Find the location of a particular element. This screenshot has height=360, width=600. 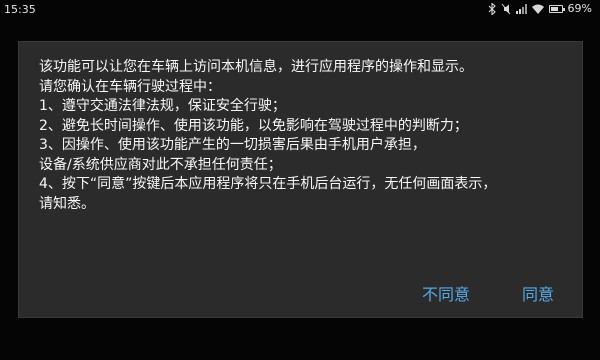

message-line: 2、避免长时间操作、使用该功能，以免影响在驾驶过程中的判断力； is located at coordinates (253, 125).